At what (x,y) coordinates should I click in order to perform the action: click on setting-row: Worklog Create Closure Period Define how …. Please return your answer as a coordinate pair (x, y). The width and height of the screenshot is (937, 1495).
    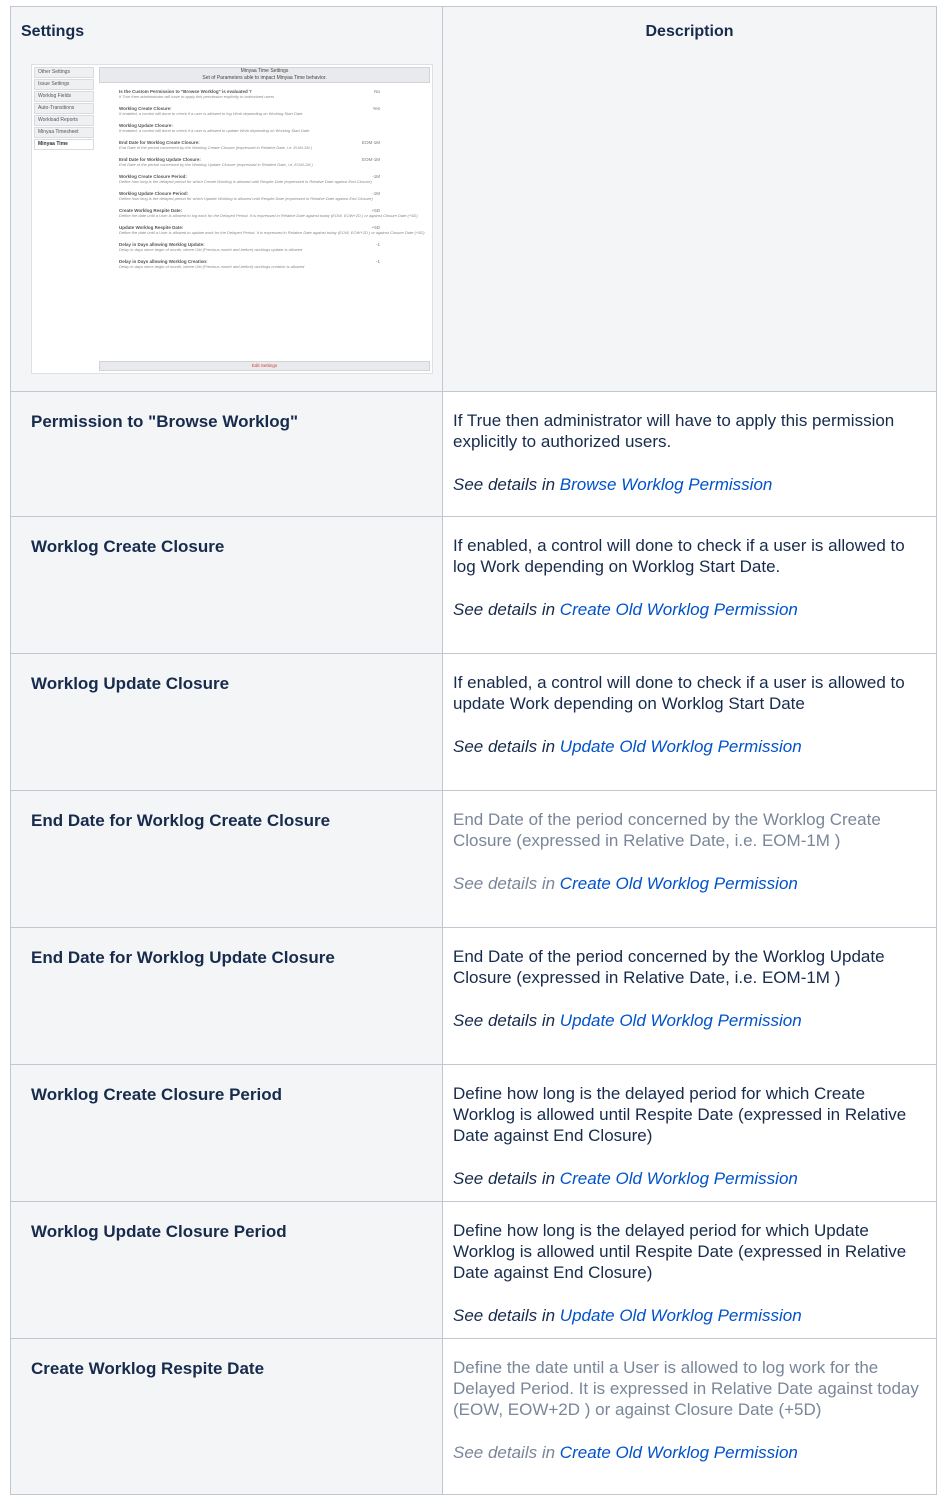
    Looking at the image, I should click on (473, 1133).